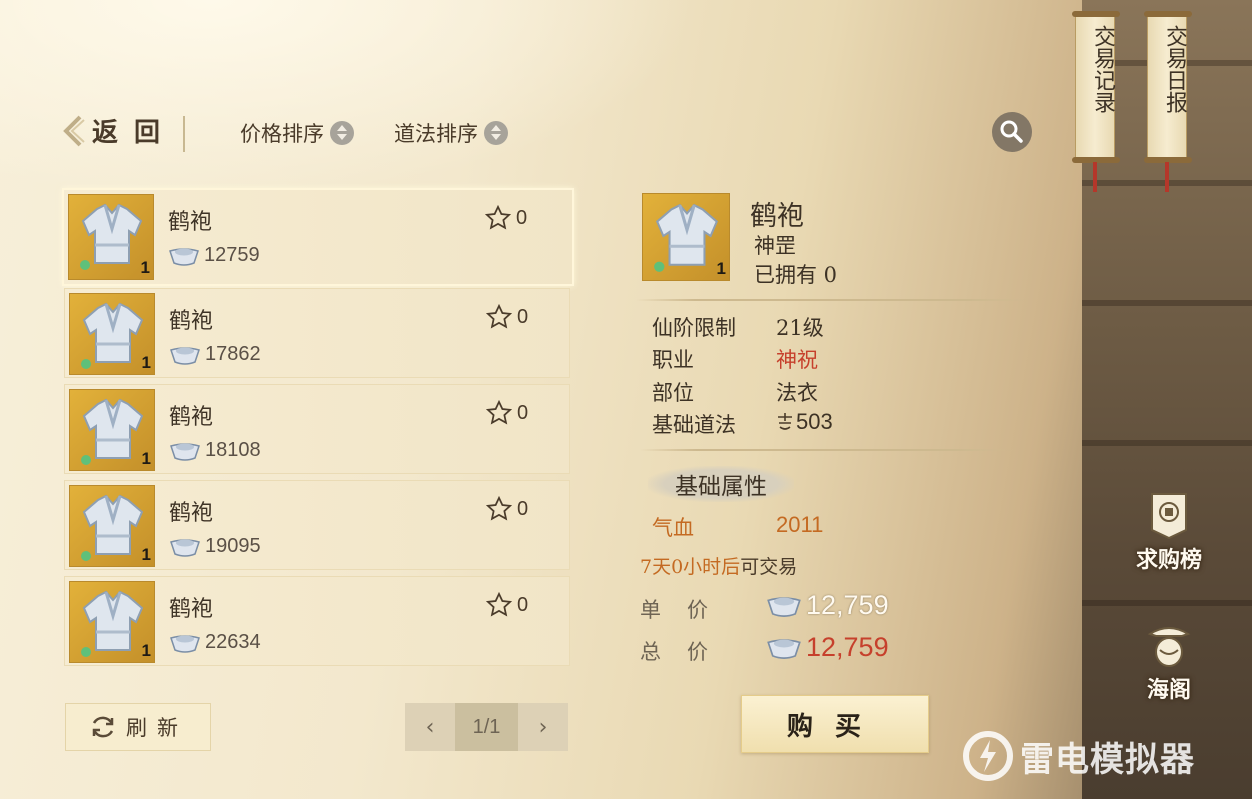 This screenshot has height=799, width=1252. I want to click on trade-record-button: 交易记录, so click(1096, 87).